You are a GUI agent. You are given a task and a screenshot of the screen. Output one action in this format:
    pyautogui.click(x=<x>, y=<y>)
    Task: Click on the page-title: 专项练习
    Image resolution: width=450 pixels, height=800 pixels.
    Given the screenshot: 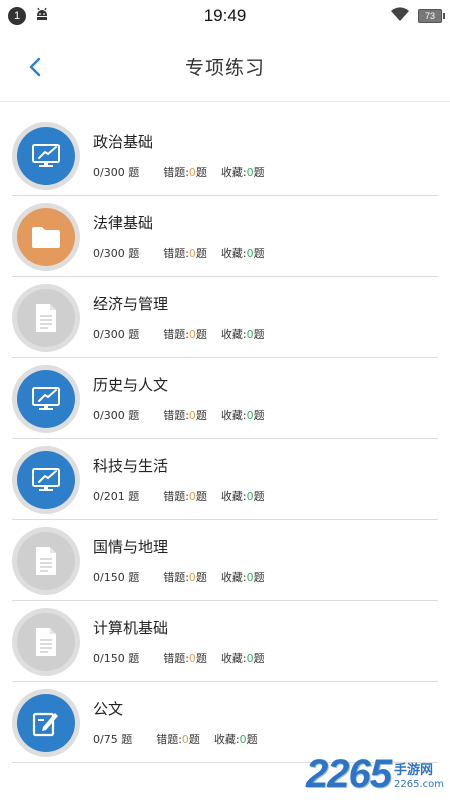 What is the action you would take?
    pyautogui.click(x=224, y=68)
    